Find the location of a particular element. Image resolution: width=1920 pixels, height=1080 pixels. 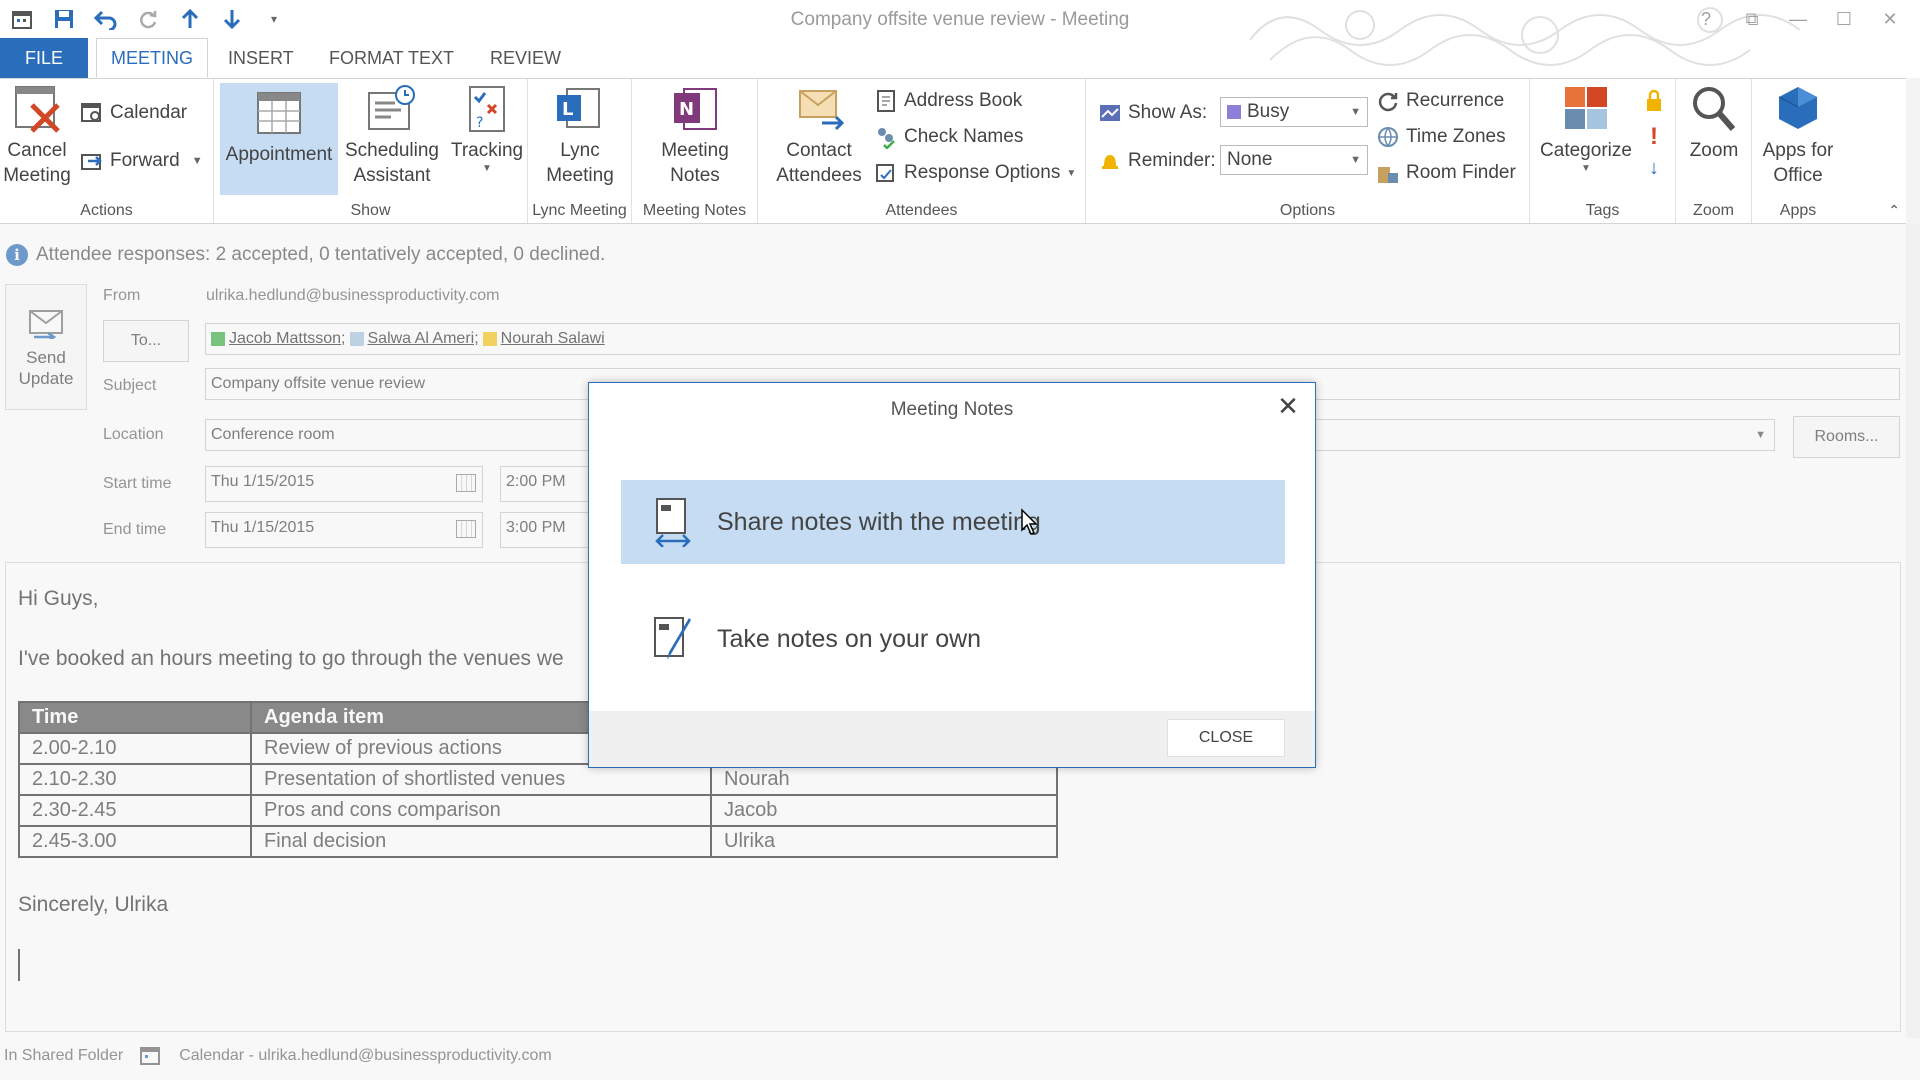

room-finder-icon is located at coordinates (1388, 175).